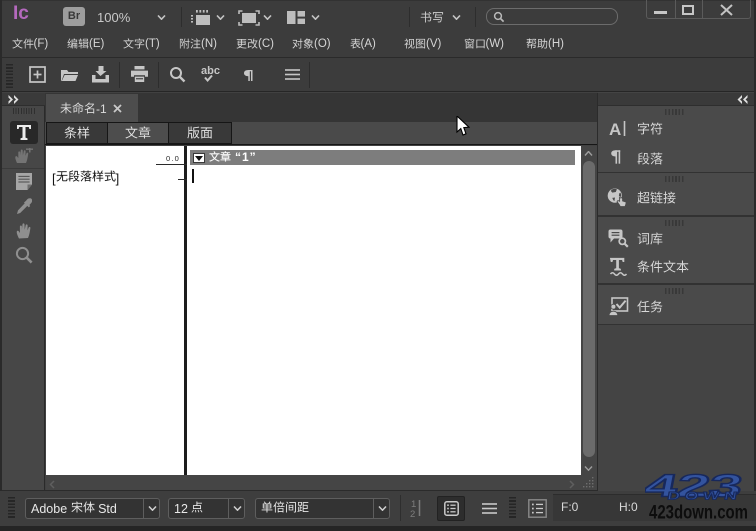 This screenshot has width=756, height=531. Describe the element at coordinates (210, 71) in the screenshot. I see `svg-text: abc` at that location.